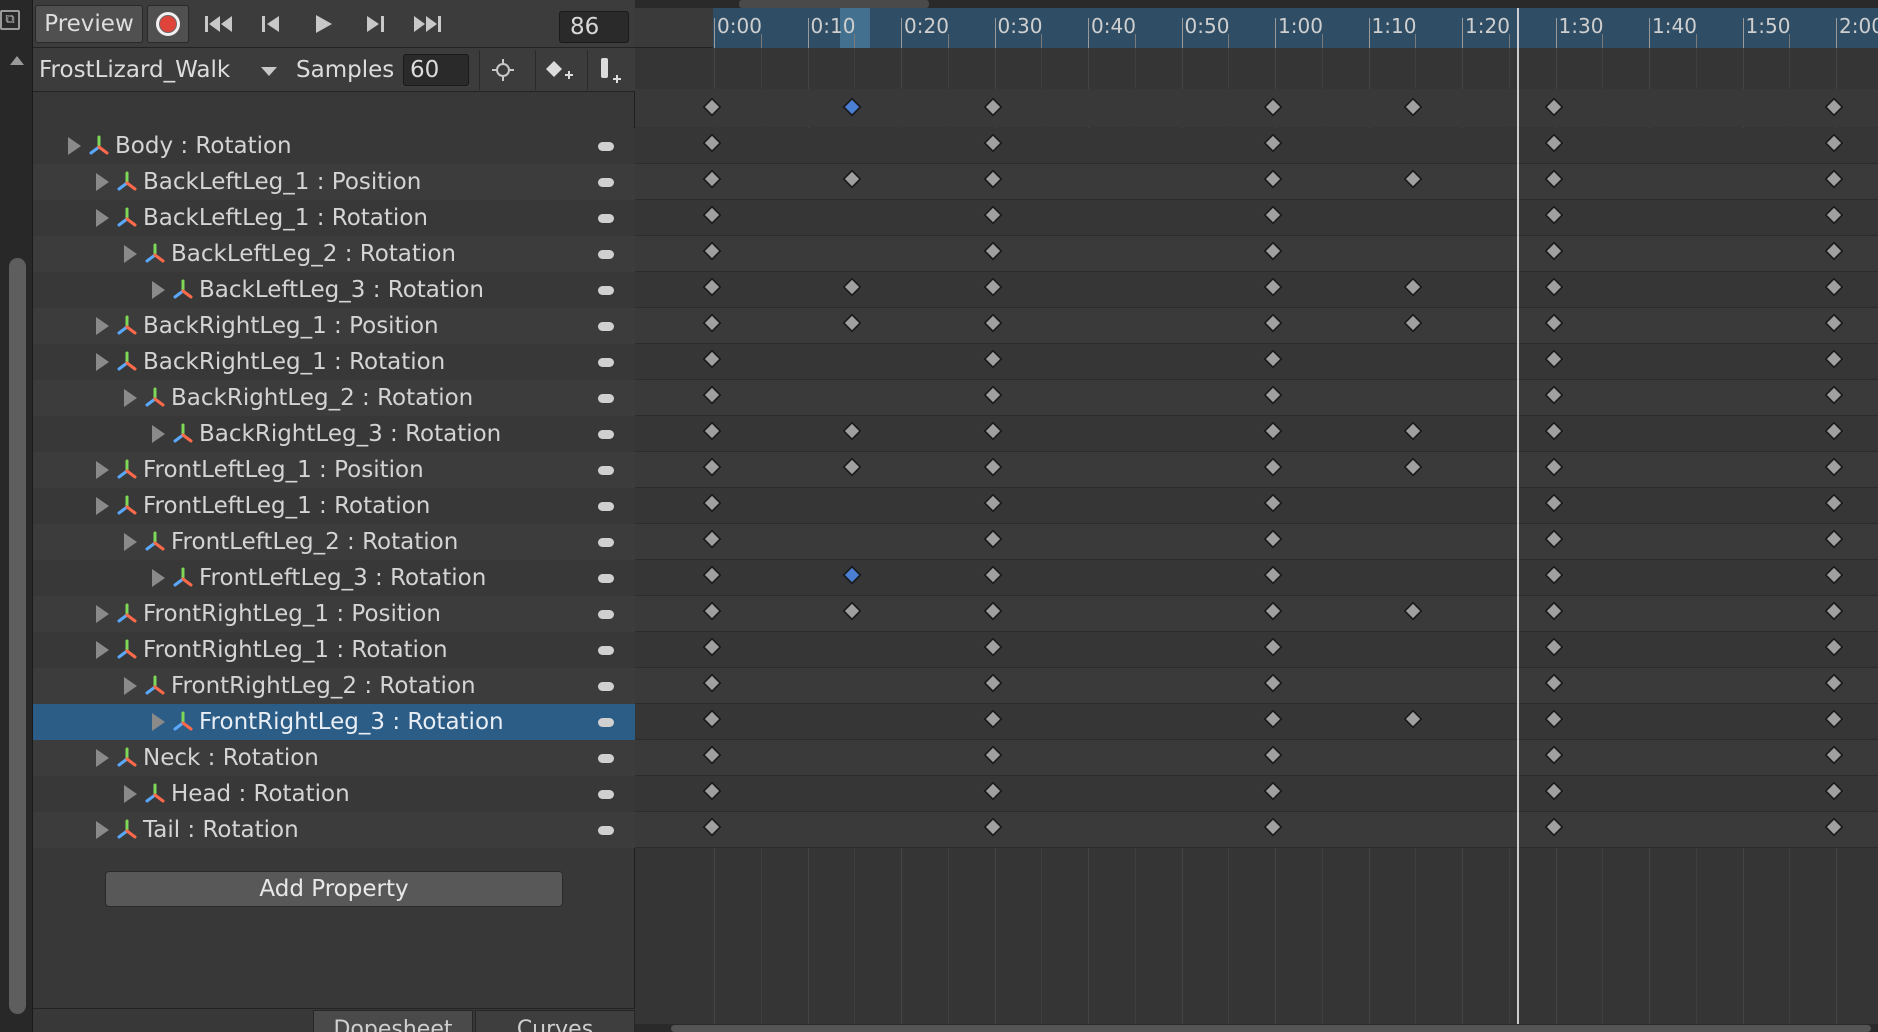  Describe the element at coordinates (334, 506) in the screenshot. I see `property-row: FrontLeftLeg_1 : Rotation` at that location.